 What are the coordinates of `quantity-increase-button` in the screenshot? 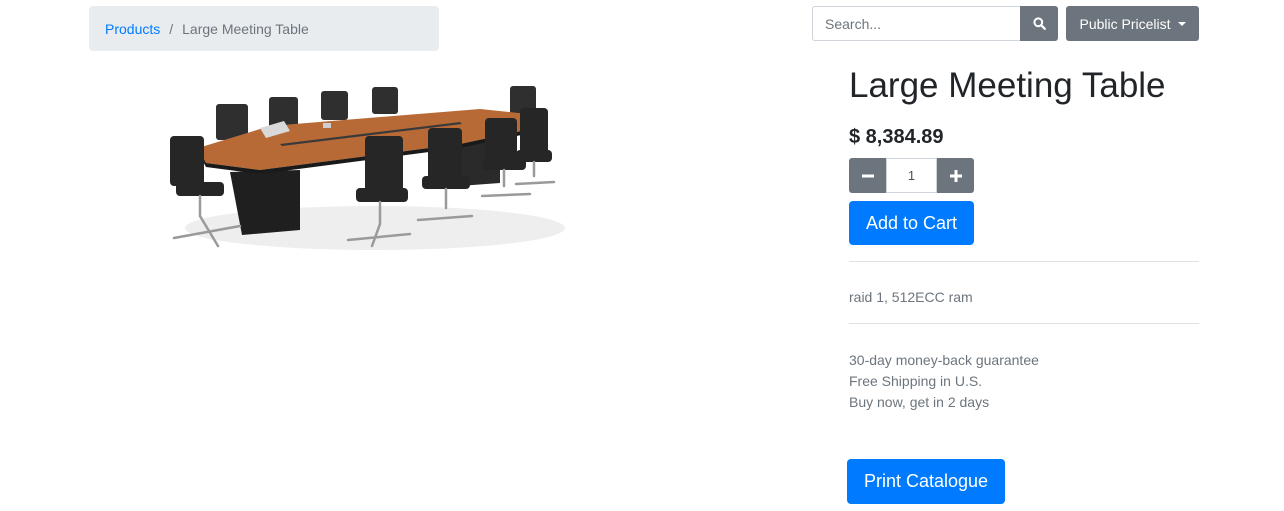 It's located at (955, 175).